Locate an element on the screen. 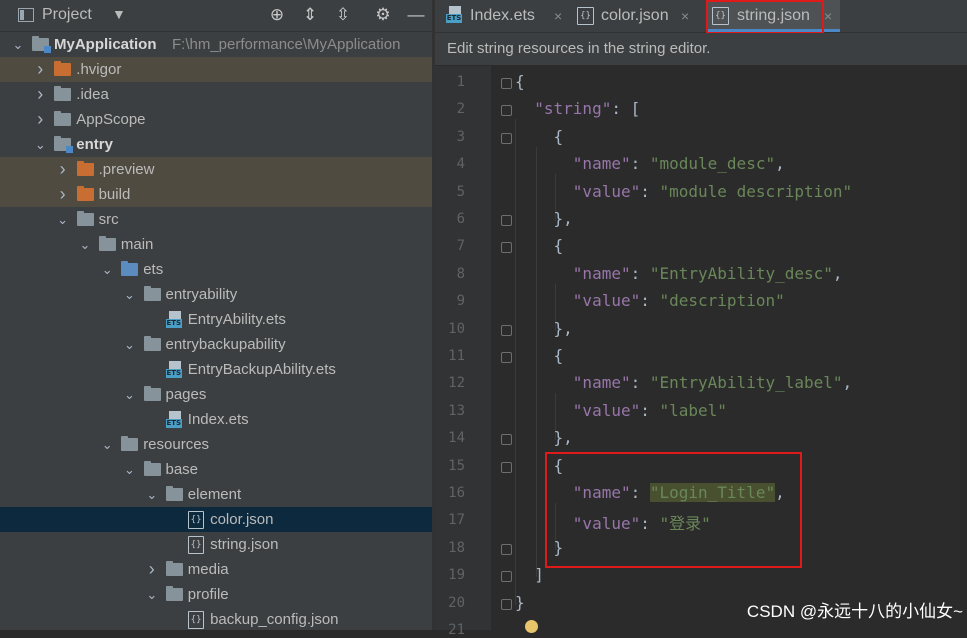  tree-row-preview: › .preview is located at coordinates (216, 169).